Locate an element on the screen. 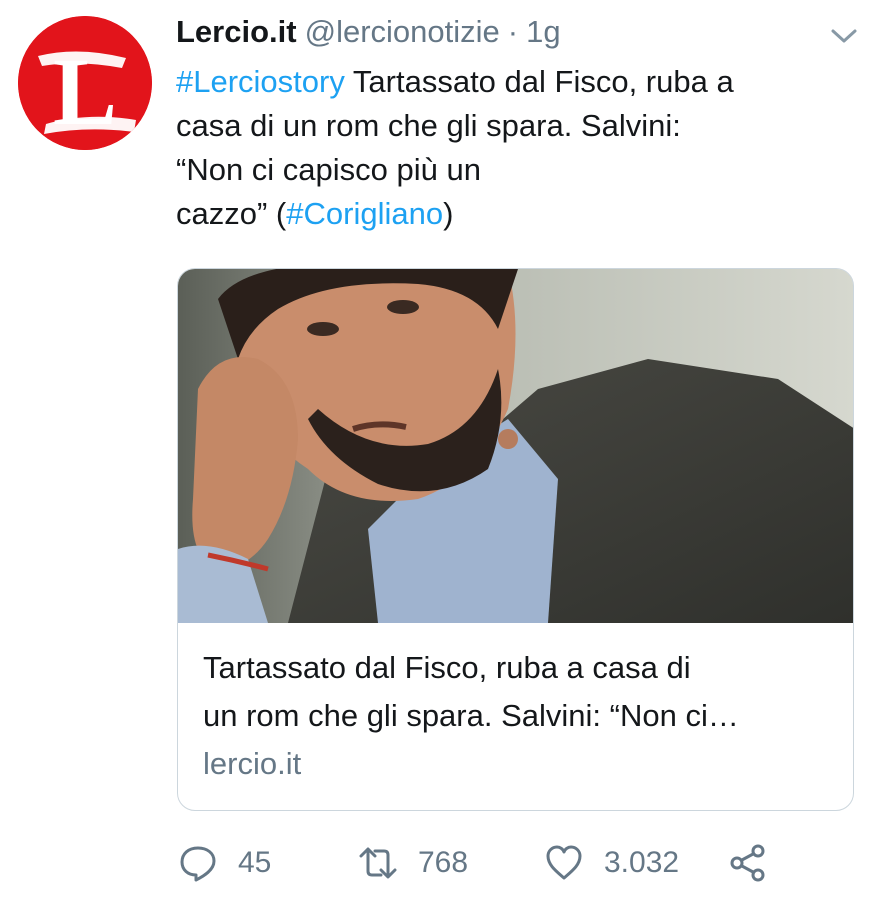  like-count: 3.032 is located at coordinates (642, 862).